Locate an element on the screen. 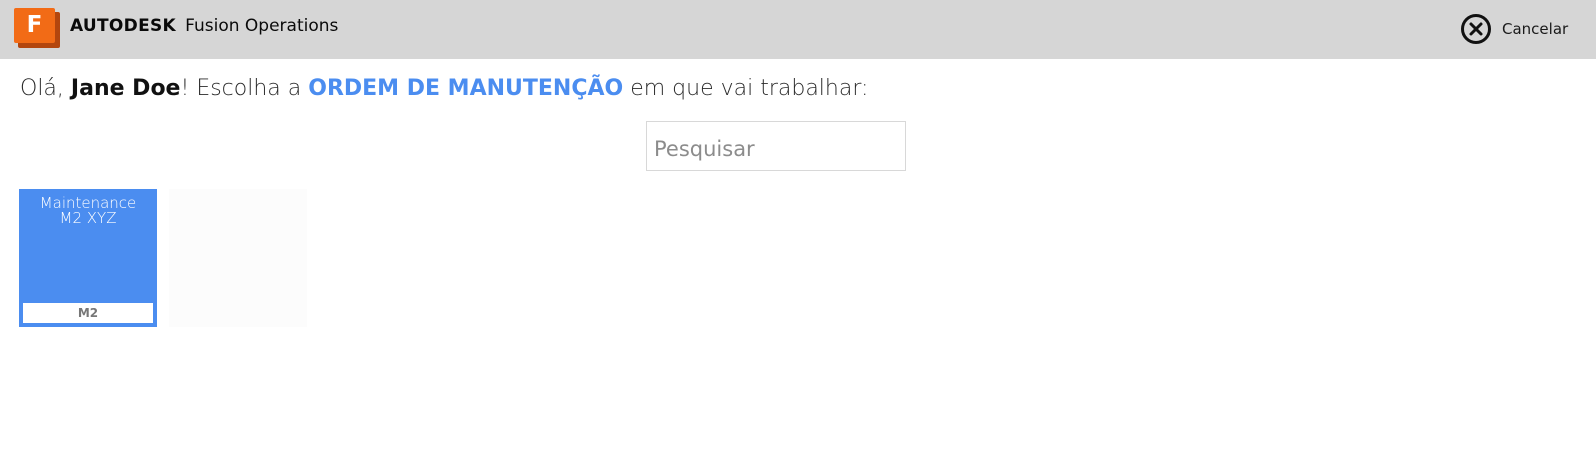 The width and height of the screenshot is (1596, 474). order-card-code: M2 is located at coordinates (88, 313).